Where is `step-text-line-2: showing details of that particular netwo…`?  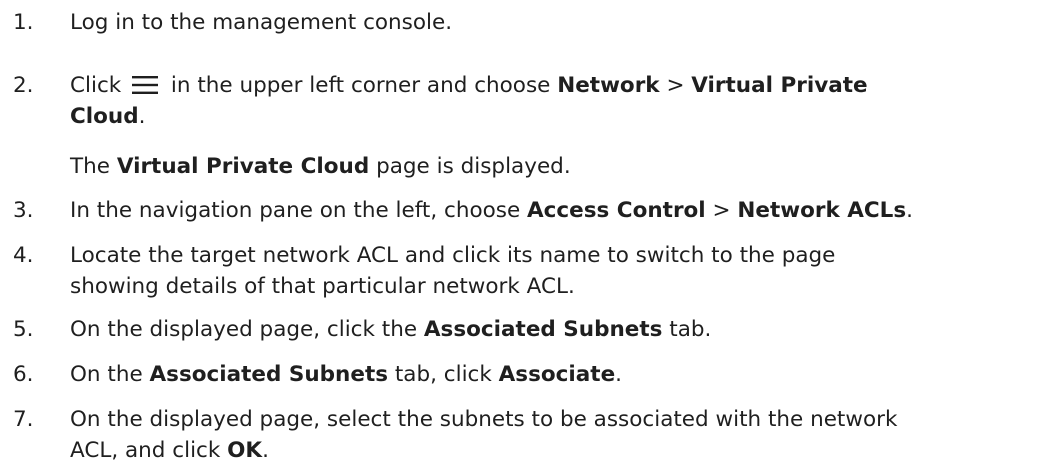
step-text-line-2: showing details of that particular netwo… is located at coordinates (322, 286).